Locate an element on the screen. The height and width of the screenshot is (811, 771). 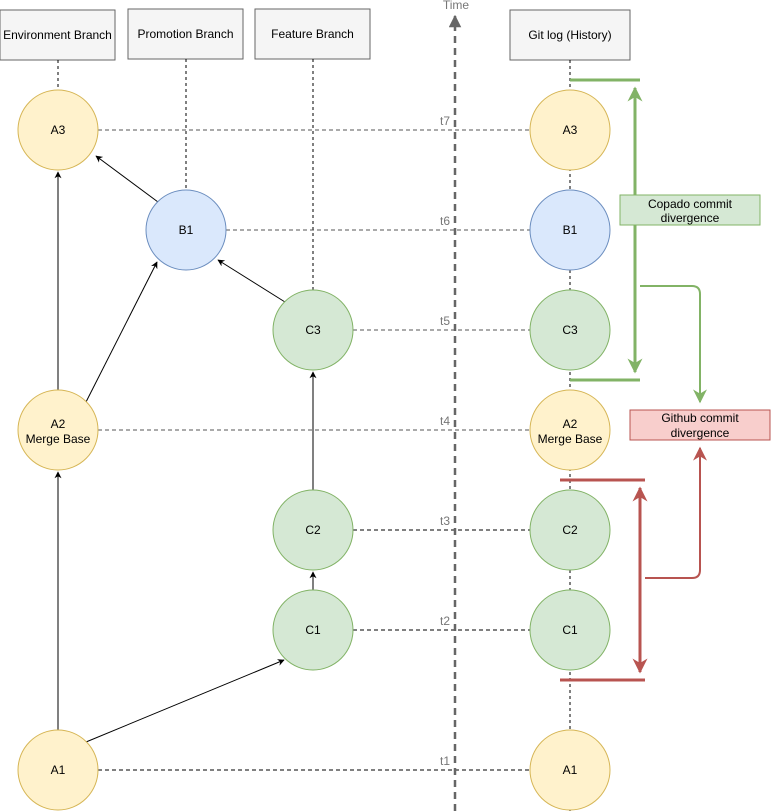
edge-a2-to-b1 is located at coordinates (121, 332).